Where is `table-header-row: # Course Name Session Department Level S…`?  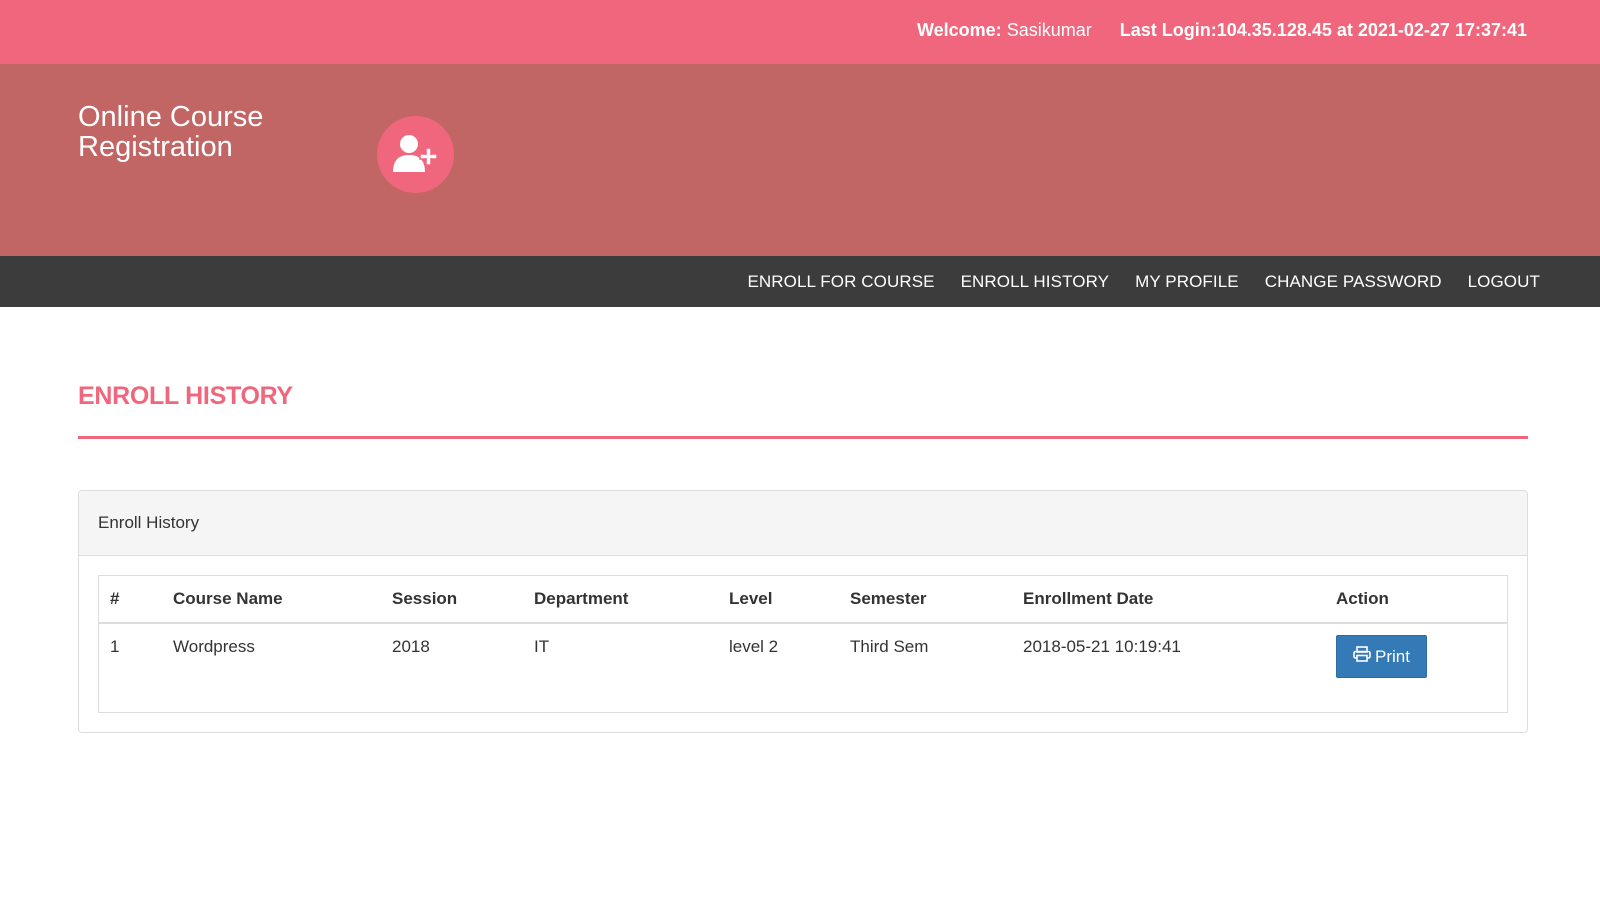
table-header-row: # Course Name Session Department Level S… is located at coordinates (803, 600).